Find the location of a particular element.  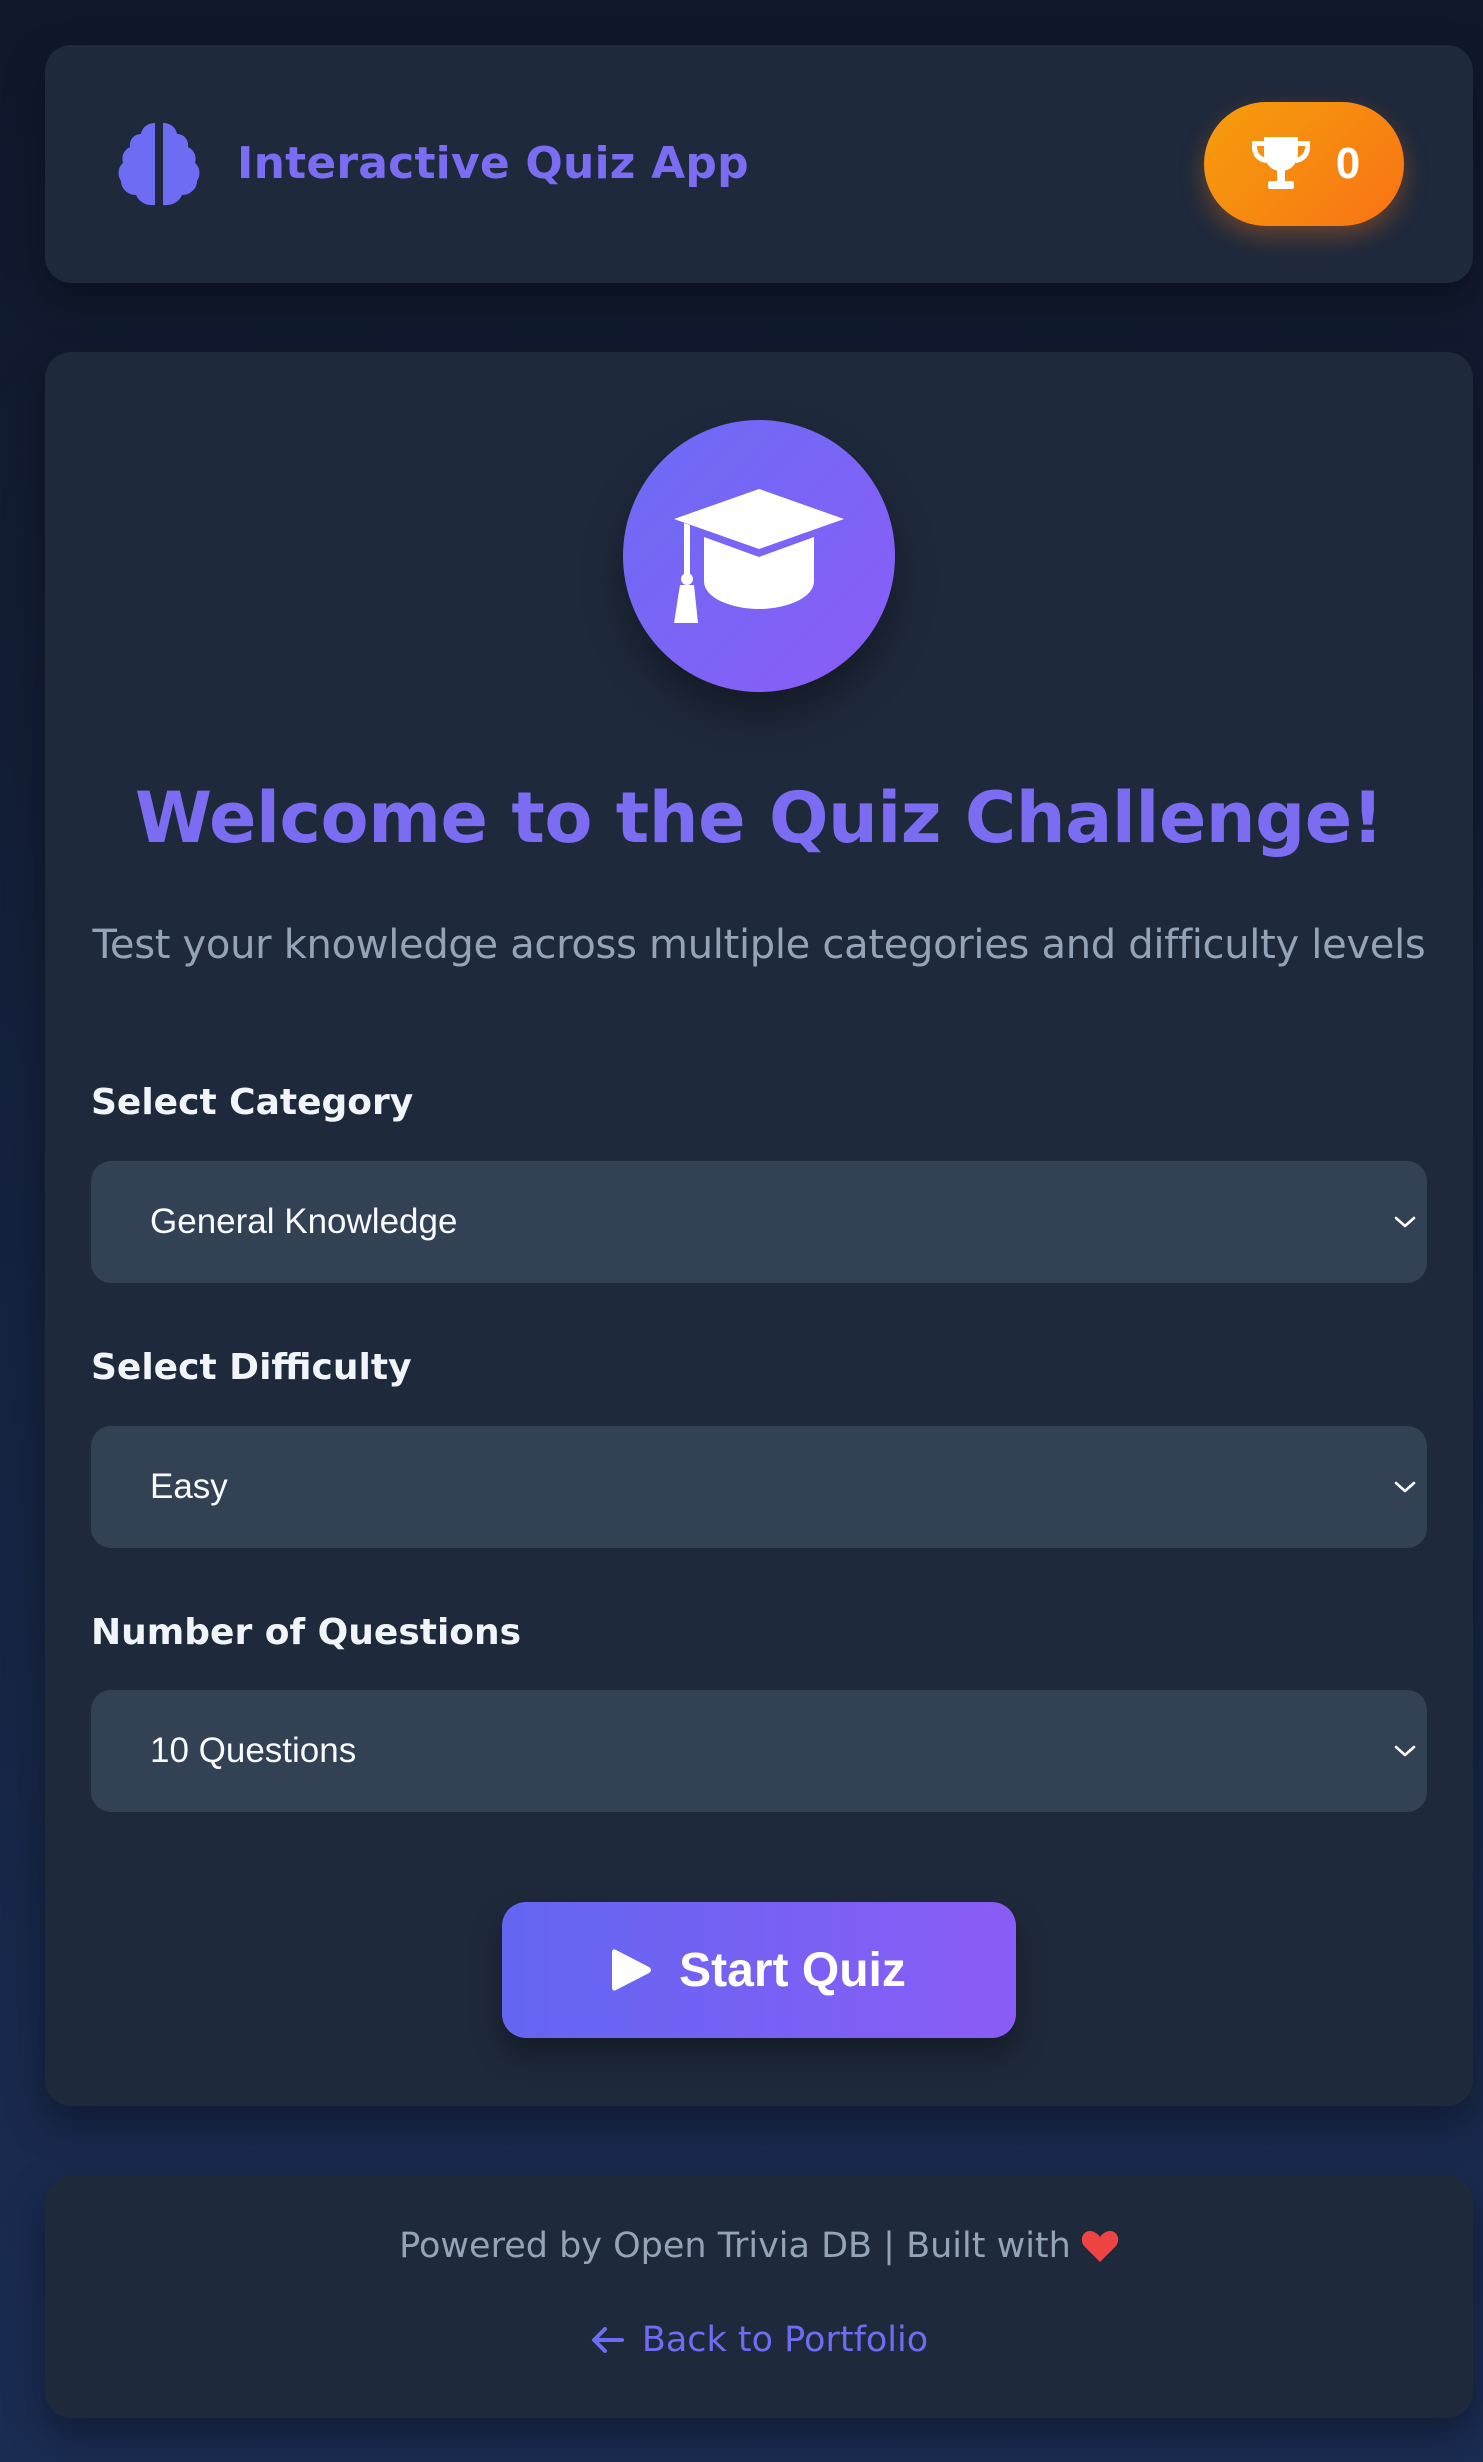

hero-badge is located at coordinates (759, 556).